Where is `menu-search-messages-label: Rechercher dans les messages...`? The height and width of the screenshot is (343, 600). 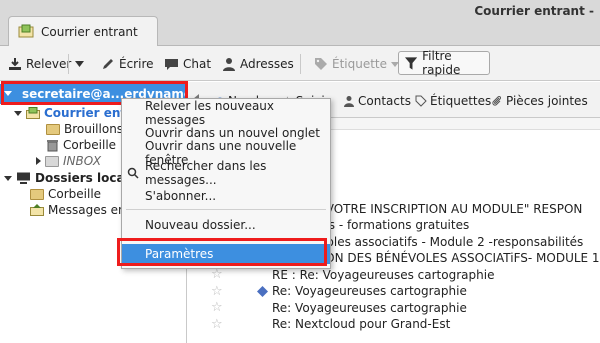
menu-search-messages-label: Rechercher dans les messages... is located at coordinates (206, 173).